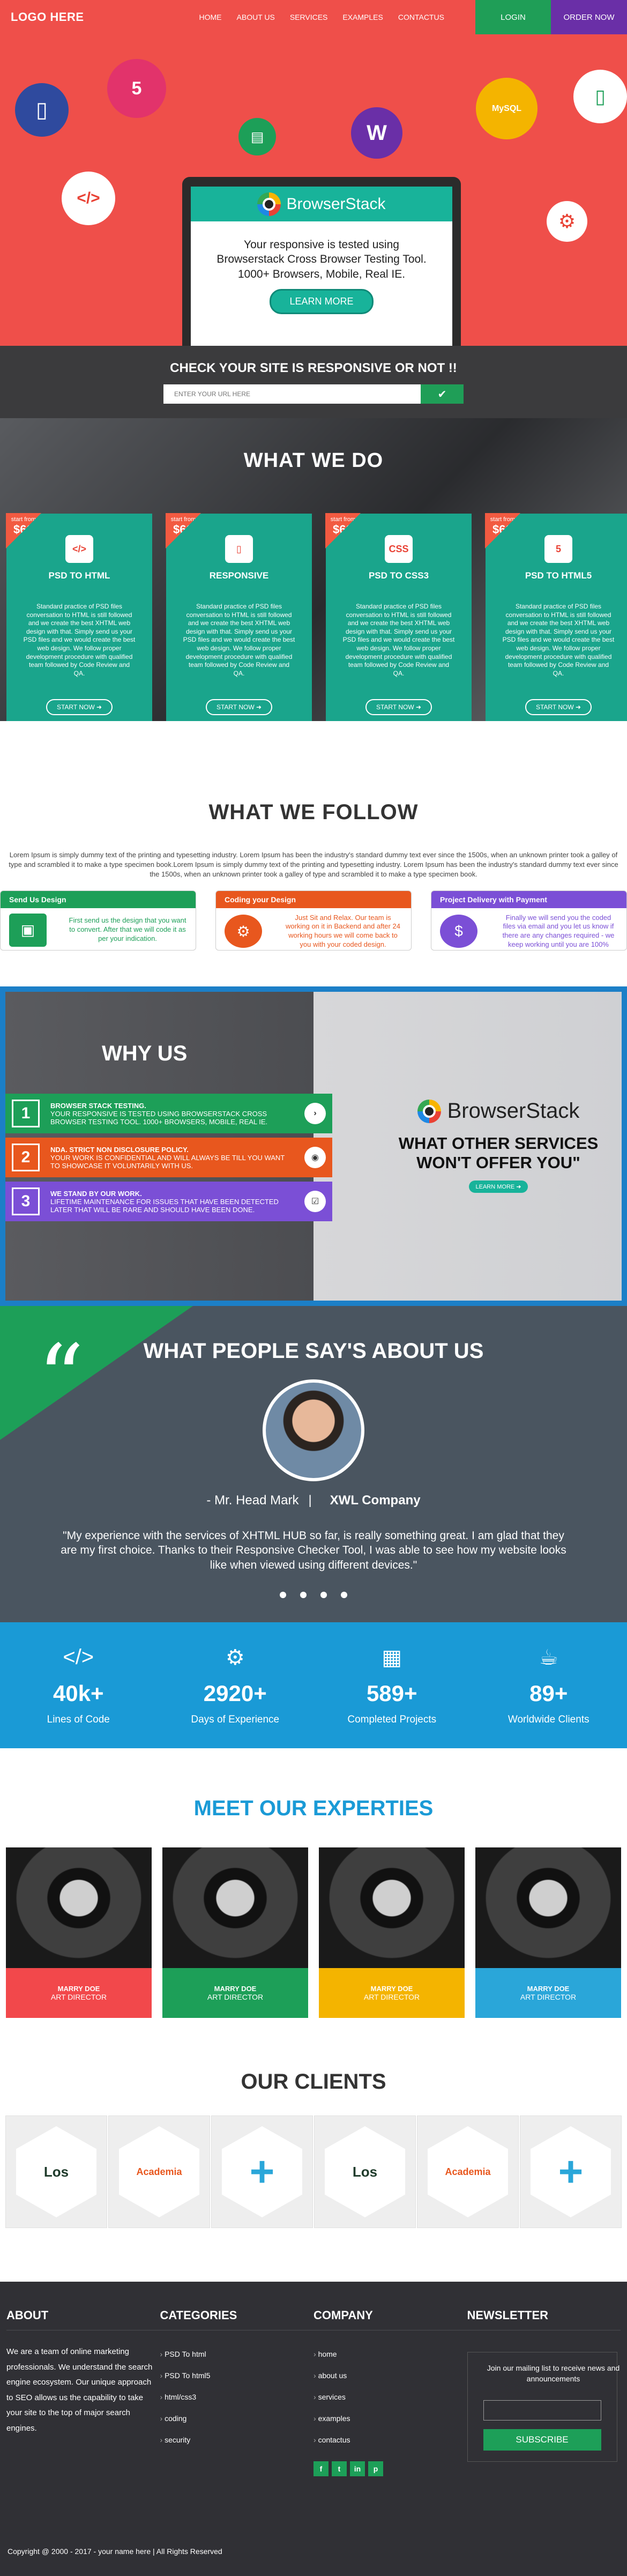 This screenshot has width=627, height=2576. Describe the element at coordinates (556, 575) in the screenshot. I see `card-title: PSD TO HTML5` at that location.